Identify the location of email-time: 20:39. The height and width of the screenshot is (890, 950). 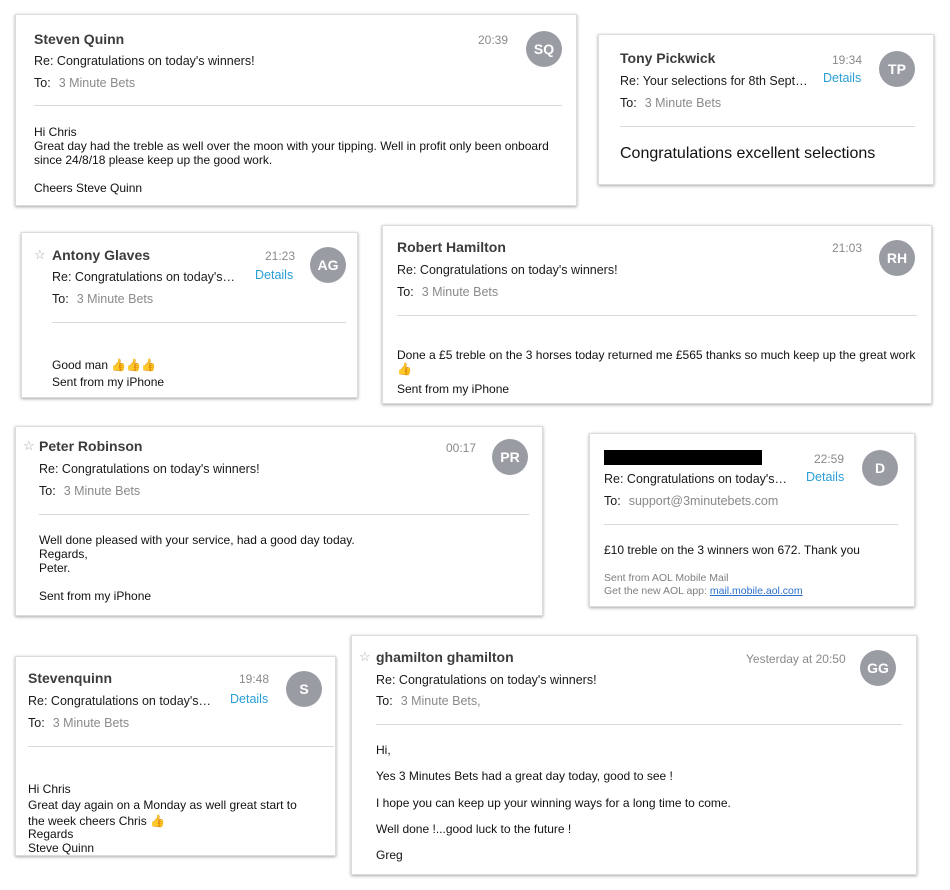
(493, 40).